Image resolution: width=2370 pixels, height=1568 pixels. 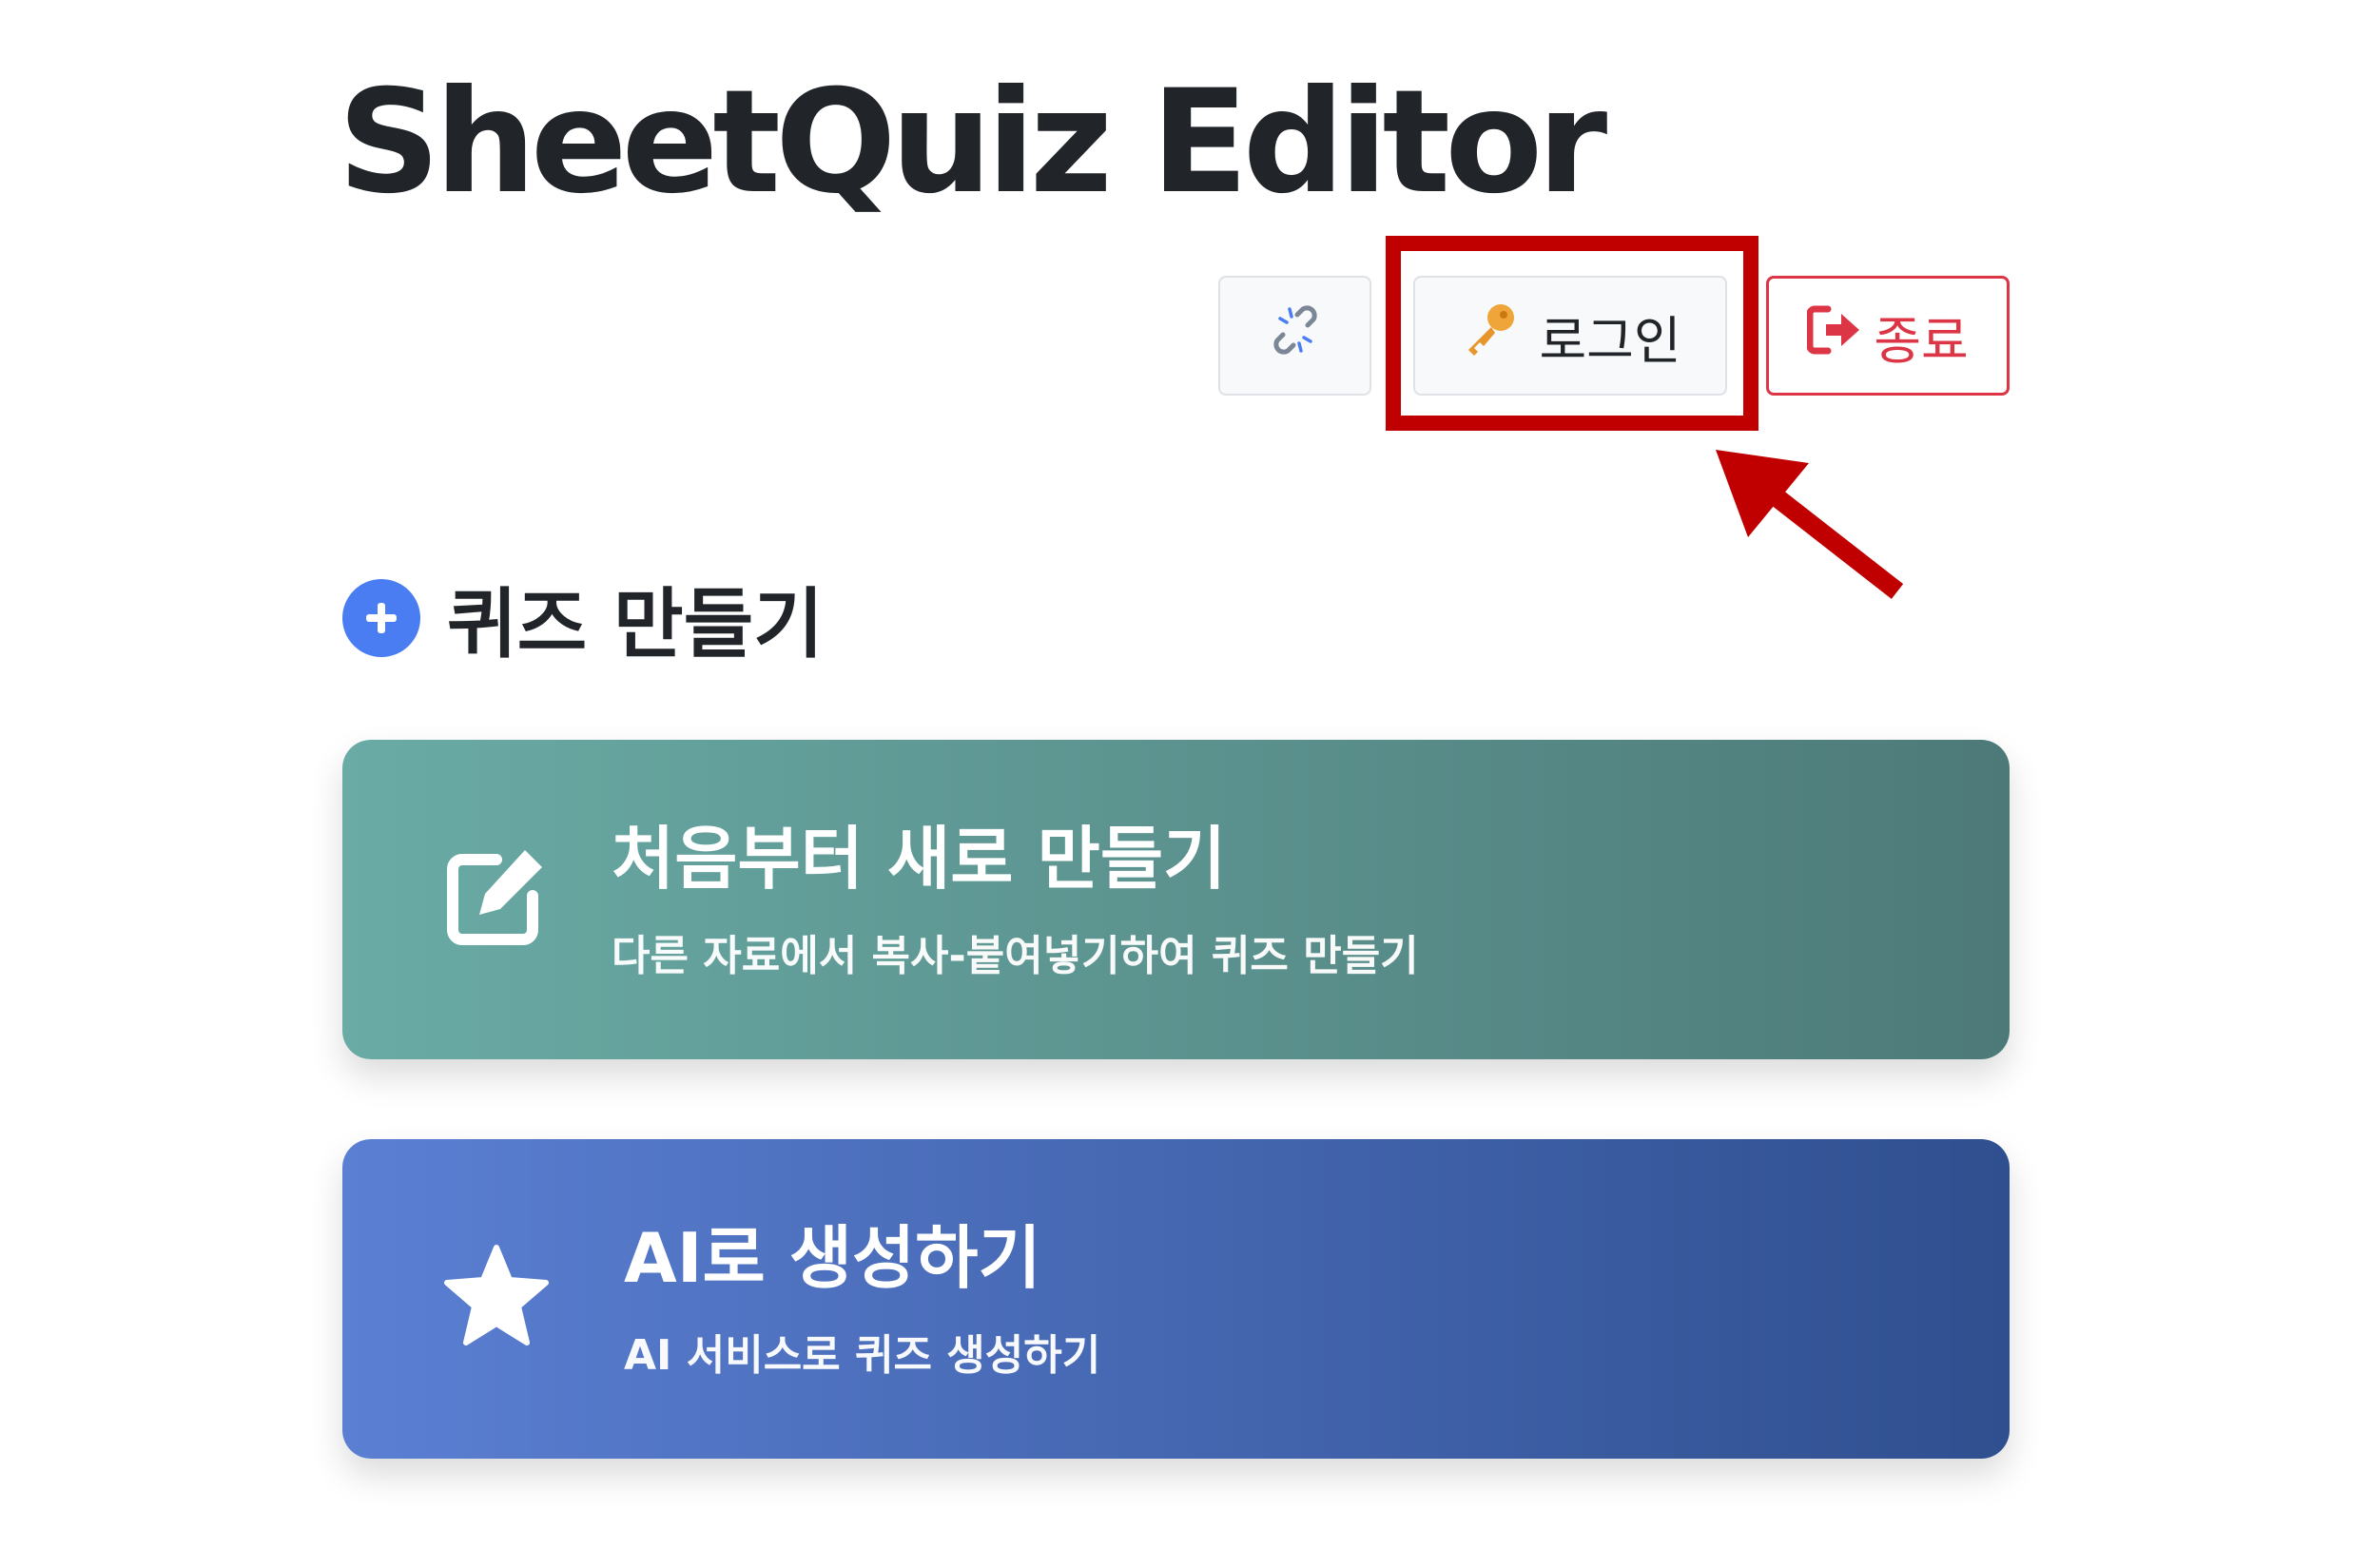 I want to click on card-title: AI로 생성하기, so click(x=832, y=1258).